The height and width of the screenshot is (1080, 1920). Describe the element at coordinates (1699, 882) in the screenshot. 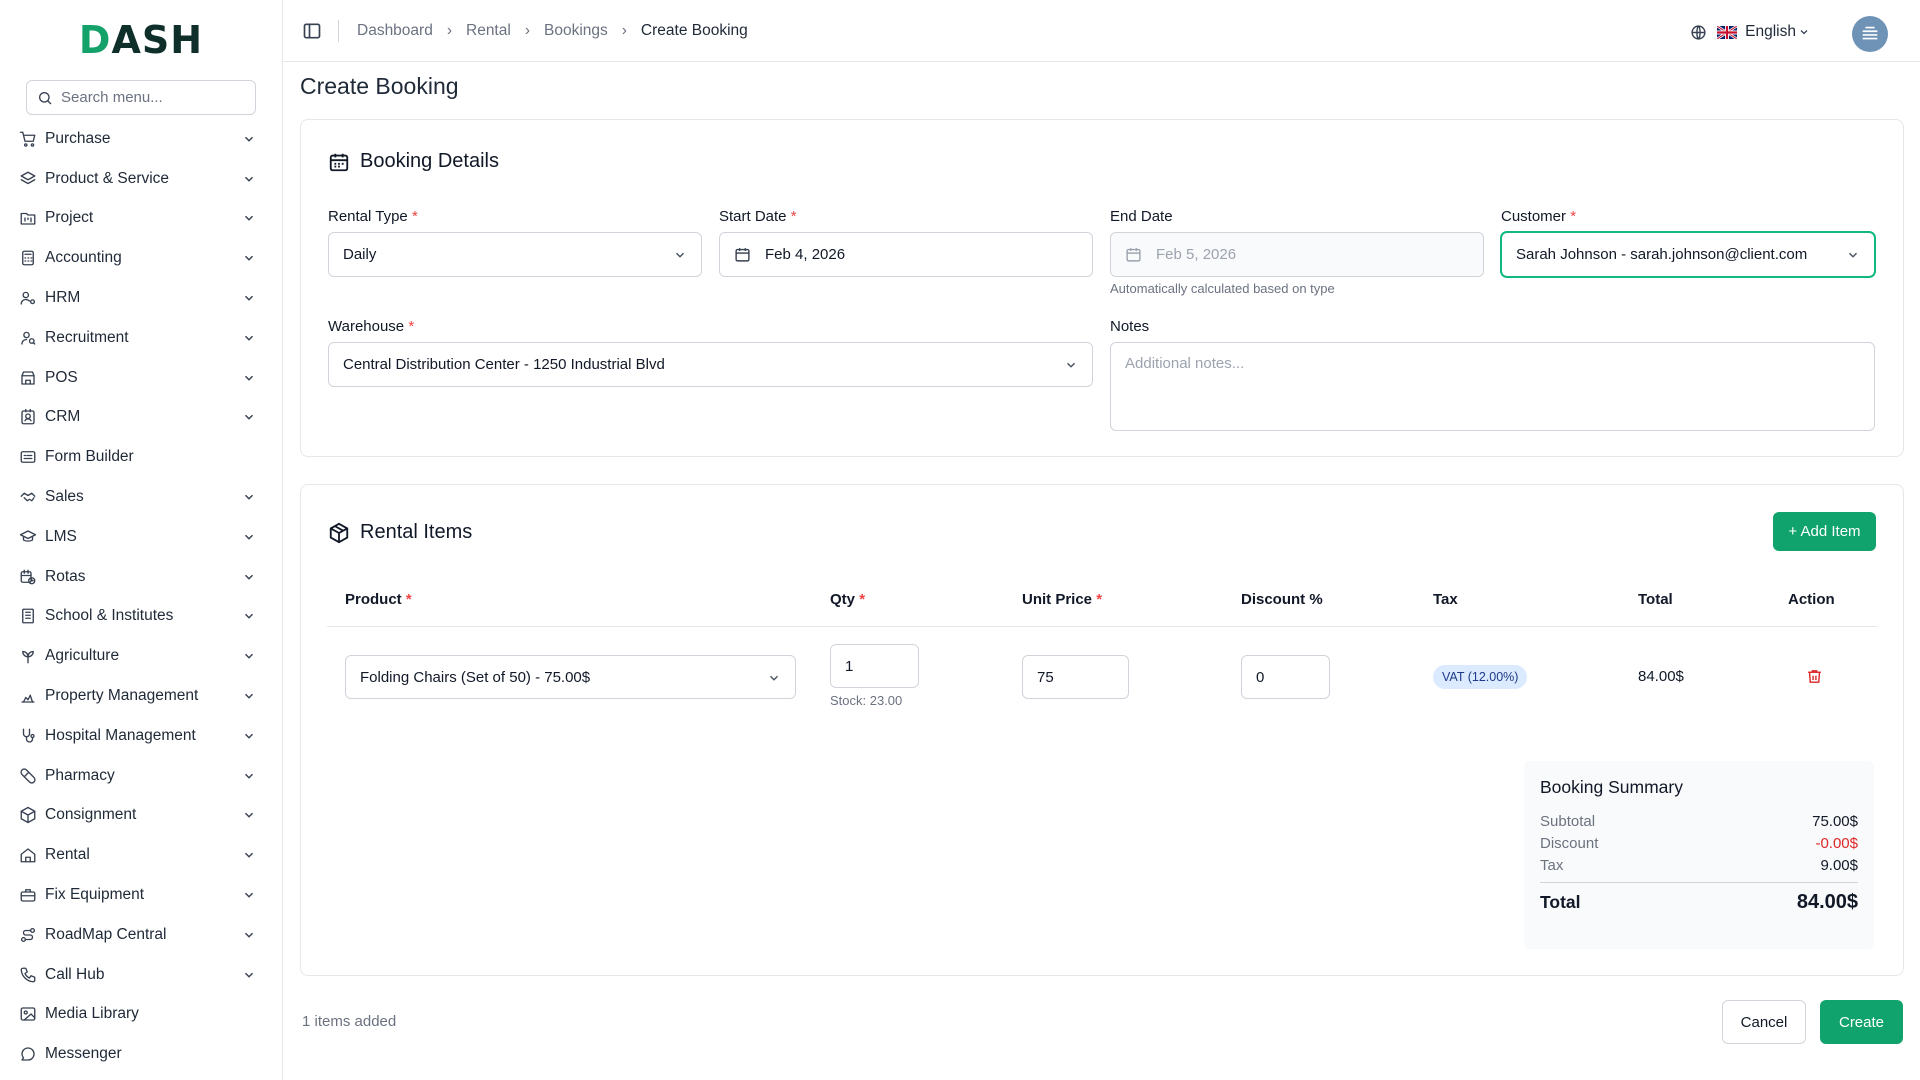

I see `summary-divider` at that location.